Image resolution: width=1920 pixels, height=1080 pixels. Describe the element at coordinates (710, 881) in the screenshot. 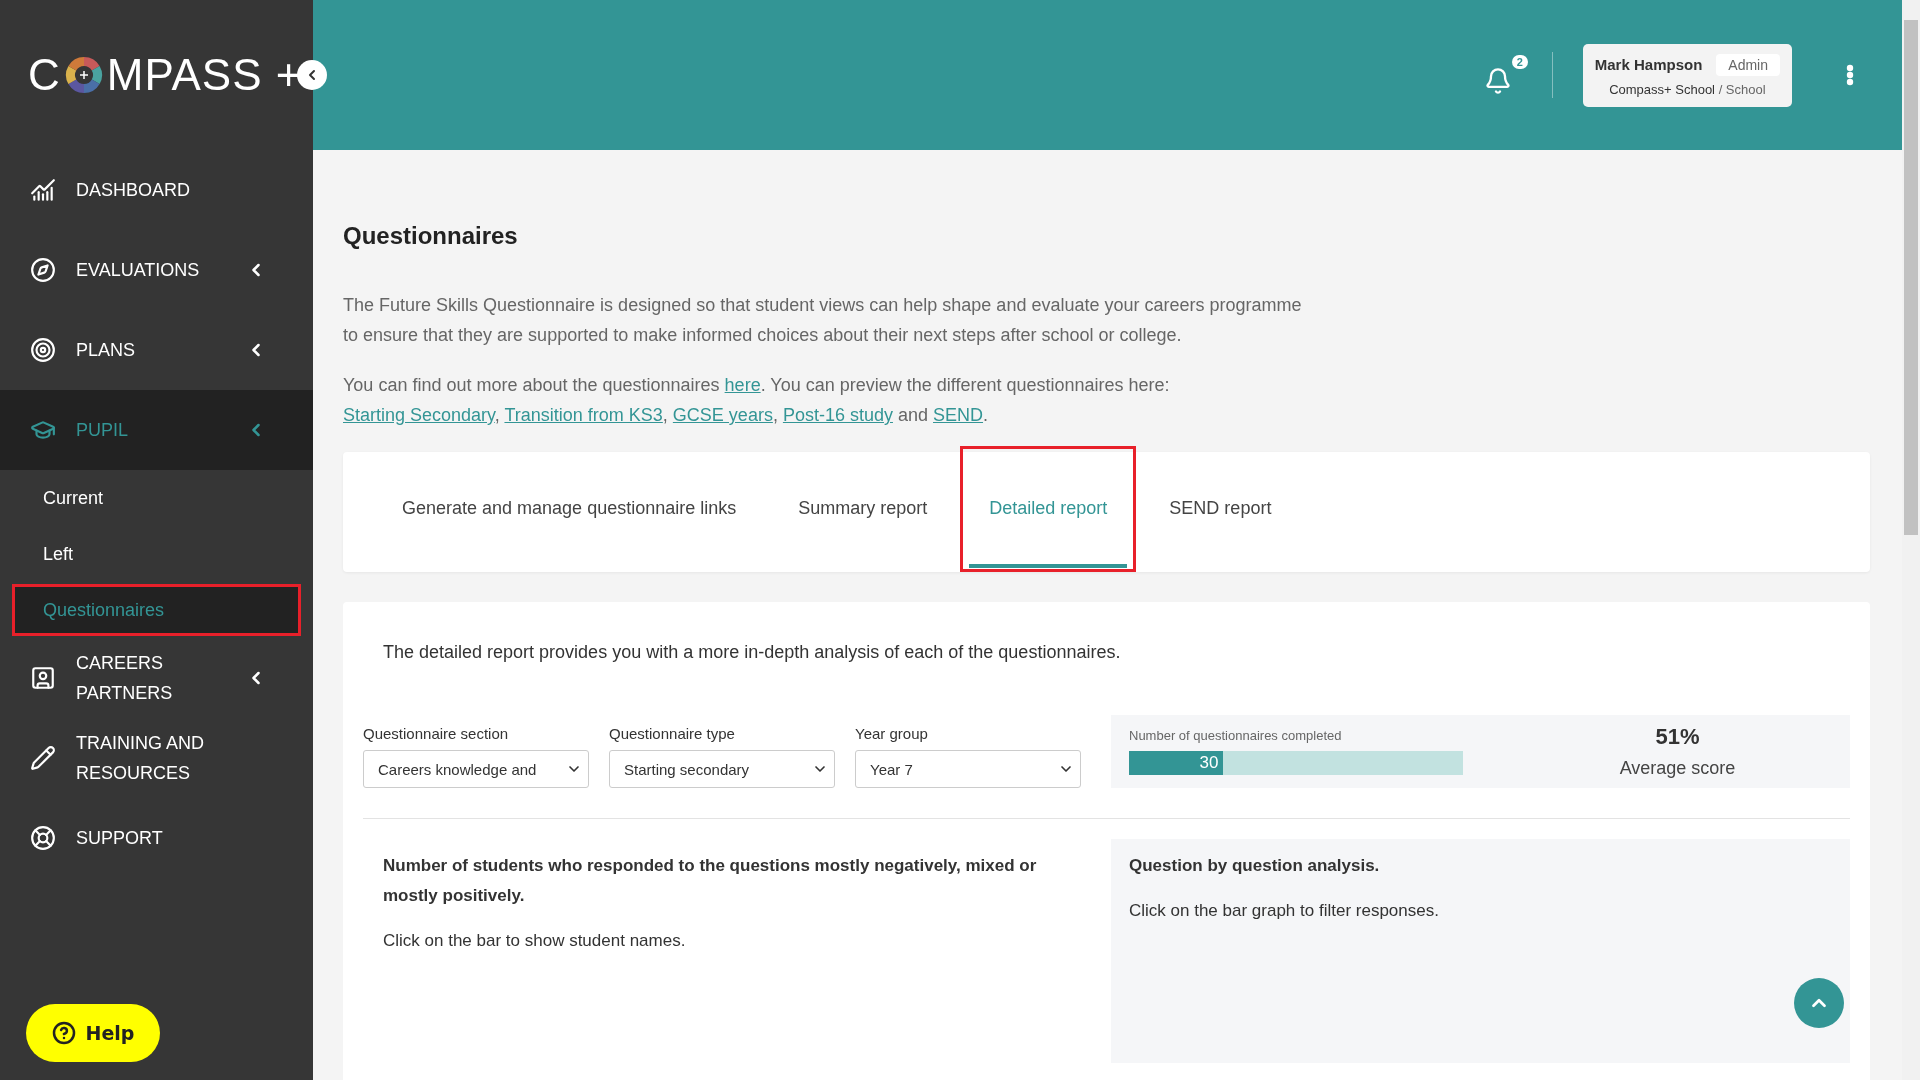

I see `section-heading: Number of students who responded to the questions mostly negatively, mixed or mostly positively.` at that location.